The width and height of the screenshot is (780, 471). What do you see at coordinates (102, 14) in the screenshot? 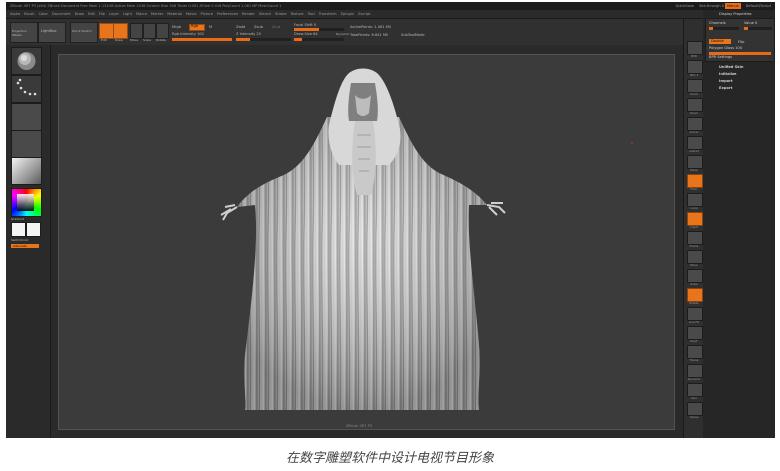
I see `menu-file: File` at bounding box center [102, 14].